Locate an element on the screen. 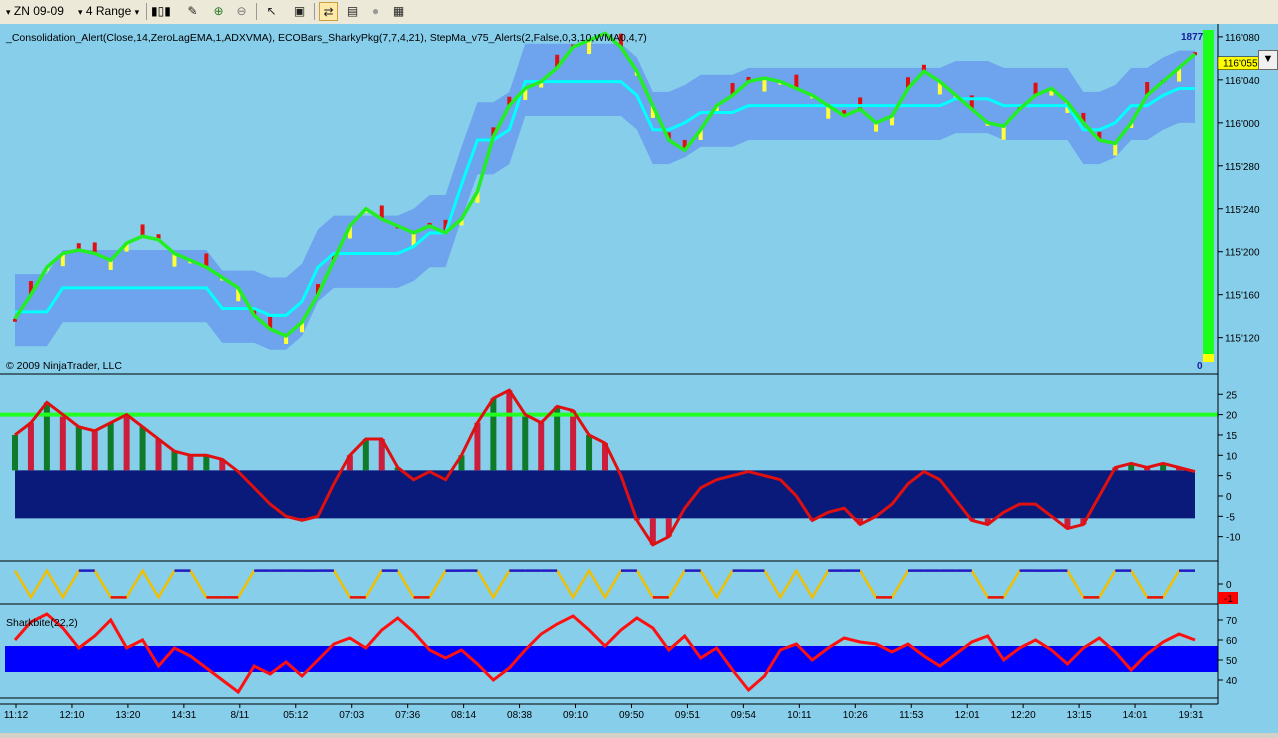 This screenshot has height=738, width=1278. sharkbite-band is located at coordinates (611, 659).